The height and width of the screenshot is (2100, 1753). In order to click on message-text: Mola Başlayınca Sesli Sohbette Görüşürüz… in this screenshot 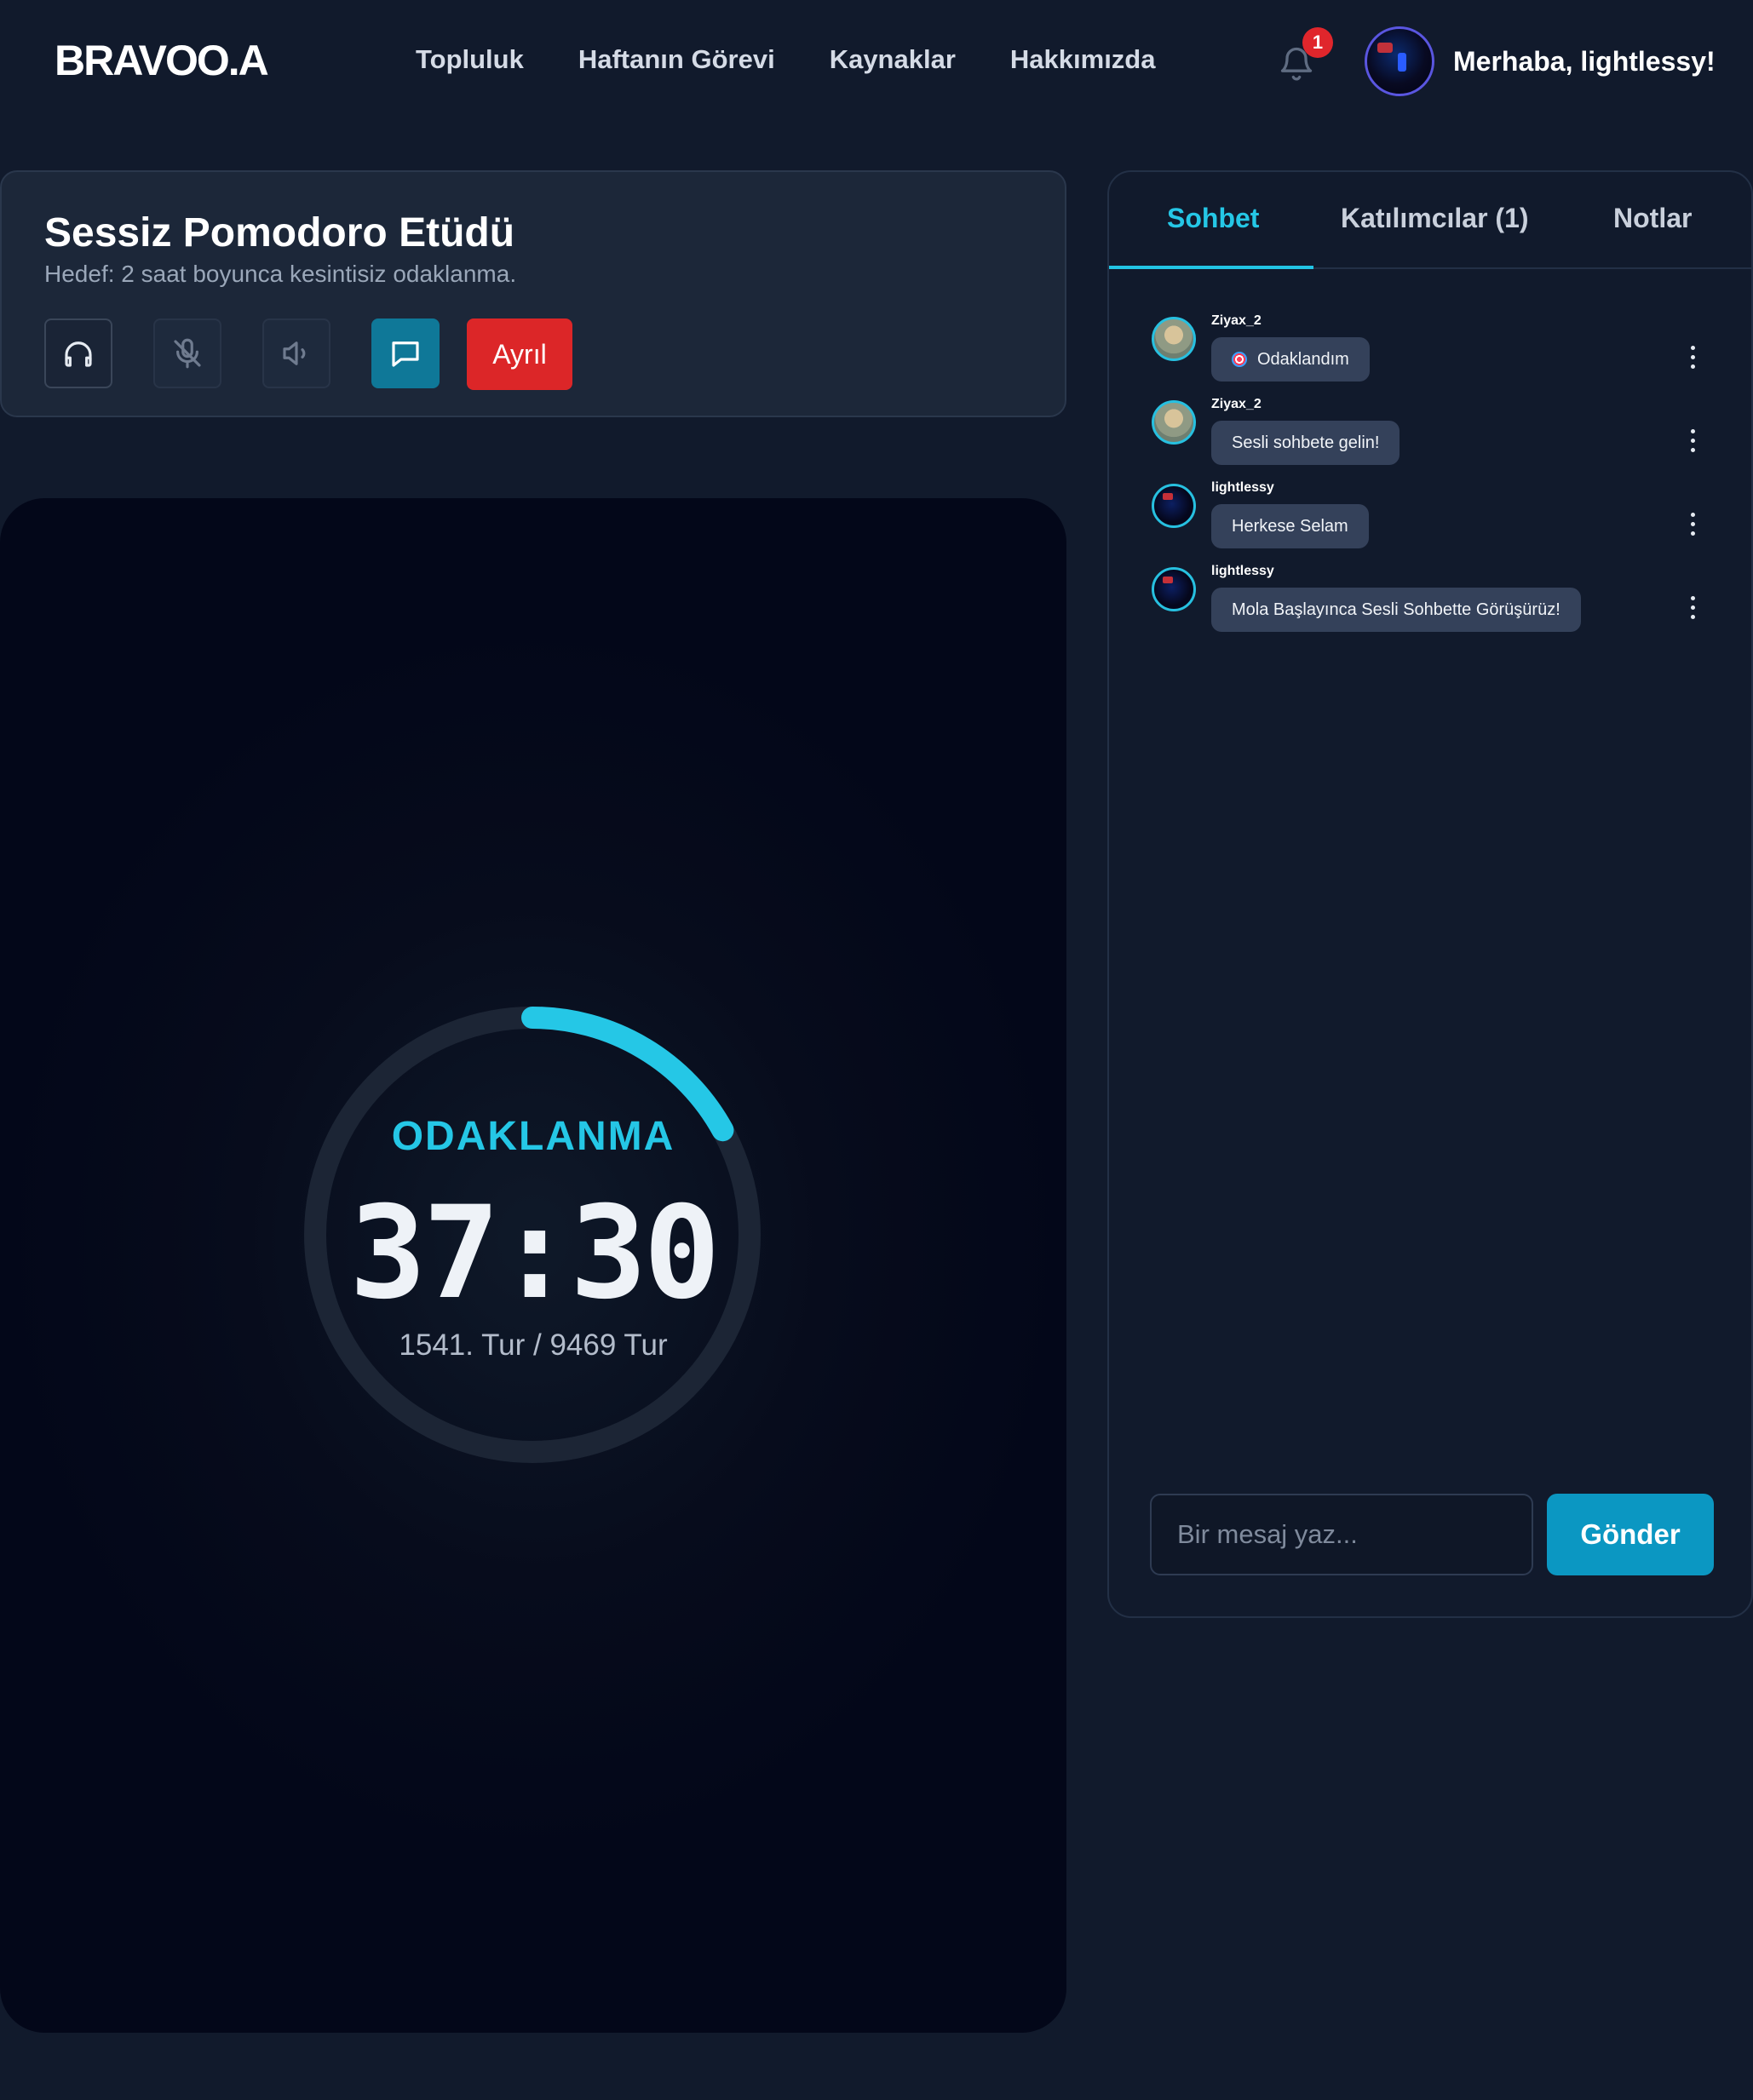, I will do `click(1396, 609)`.